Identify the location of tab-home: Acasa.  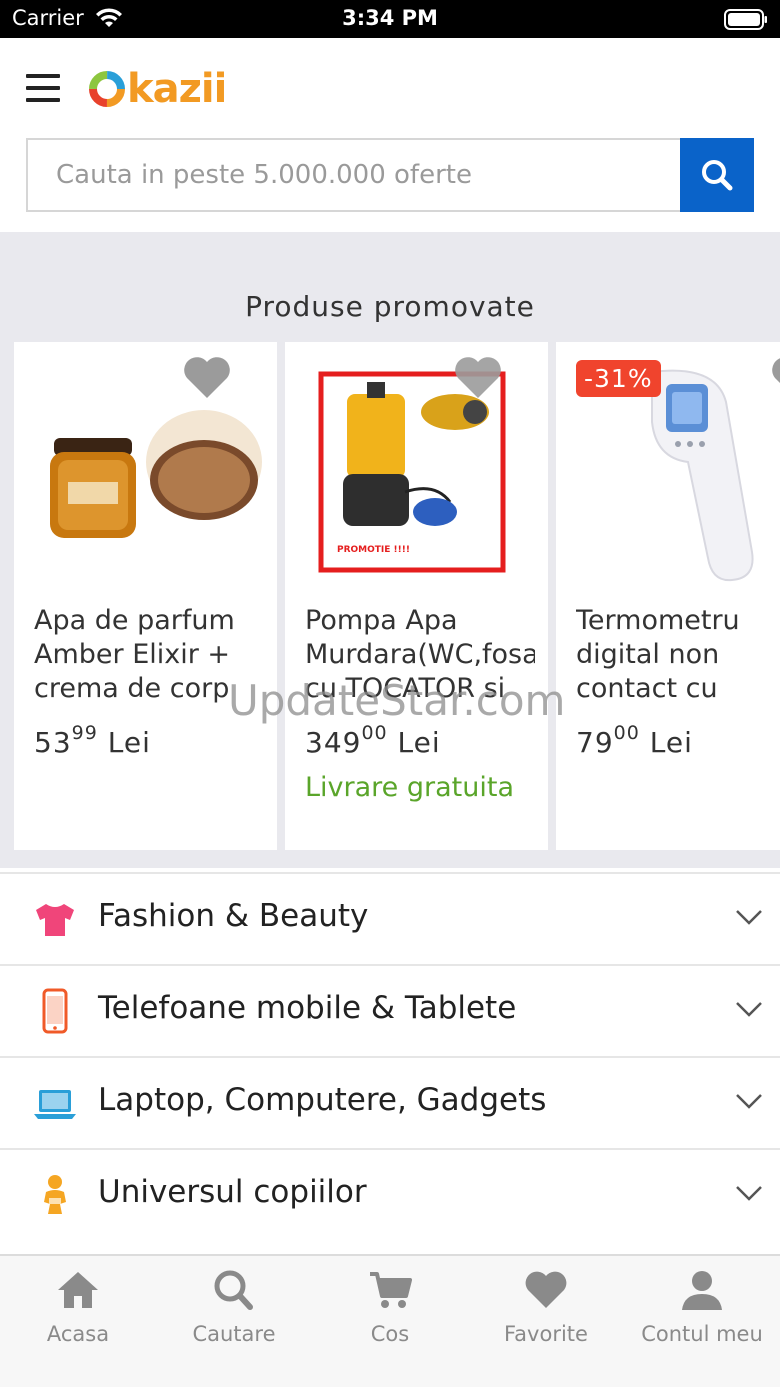
(78, 1321).